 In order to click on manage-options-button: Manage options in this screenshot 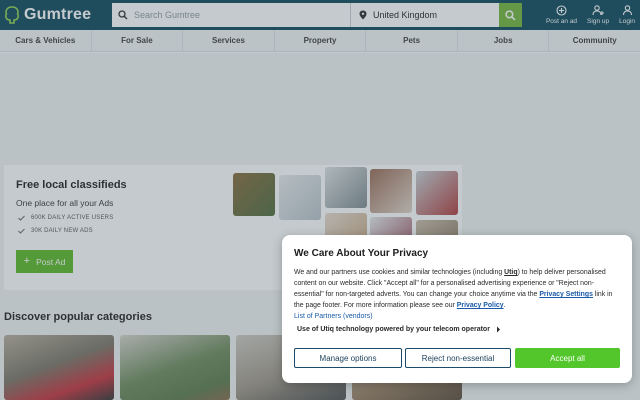, I will do `click(348, 358)`.